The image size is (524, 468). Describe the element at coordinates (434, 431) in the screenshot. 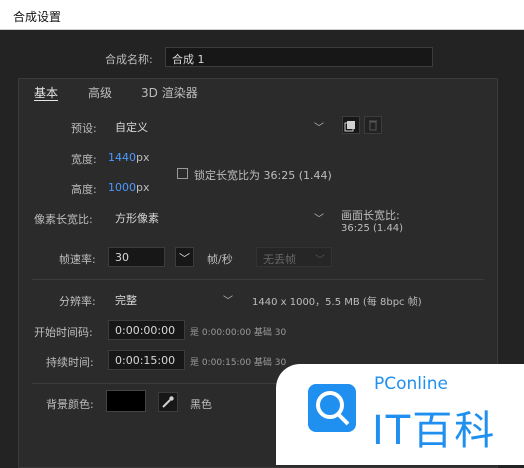

I see `watermark-title: IT百科` at that location.